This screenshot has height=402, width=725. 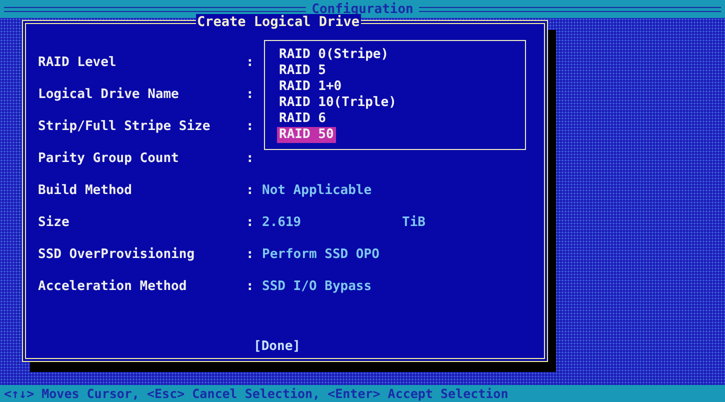 I want to click on key-hints: <↑↓> Moves Cursor, <Esc> Cancel Selection, <Enter> Accept Selection, so click(x=256, y=393).